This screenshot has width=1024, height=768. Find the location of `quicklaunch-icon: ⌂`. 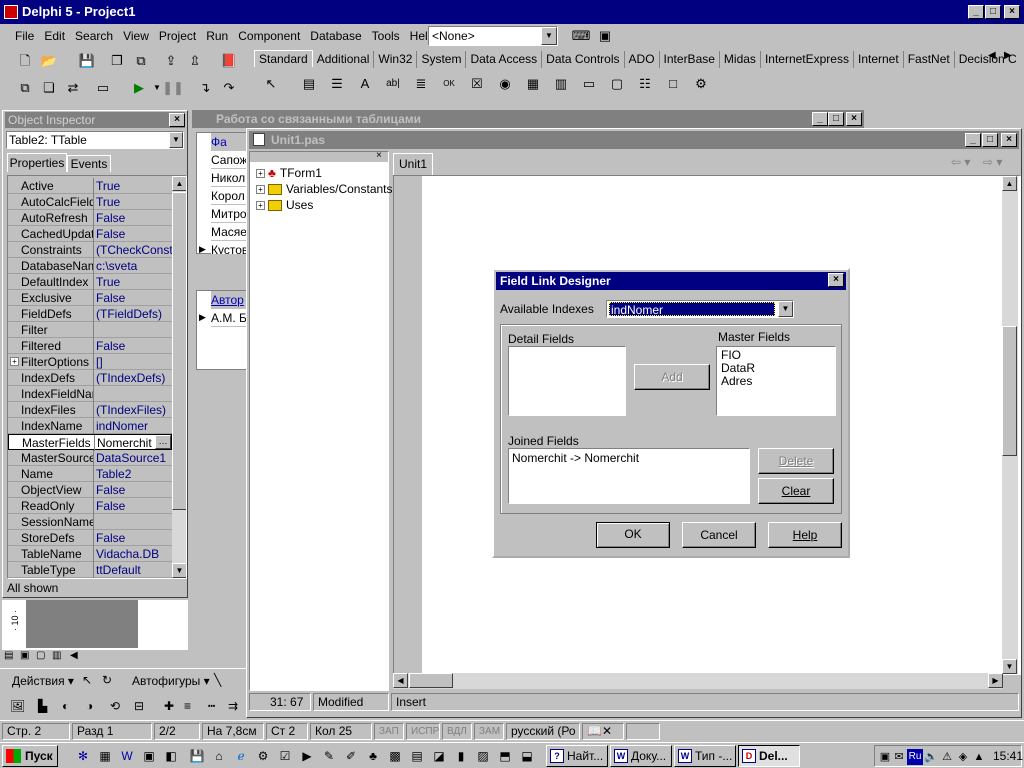

quicklaunch-icon: ⌂ is located at coordinates (219, 756).